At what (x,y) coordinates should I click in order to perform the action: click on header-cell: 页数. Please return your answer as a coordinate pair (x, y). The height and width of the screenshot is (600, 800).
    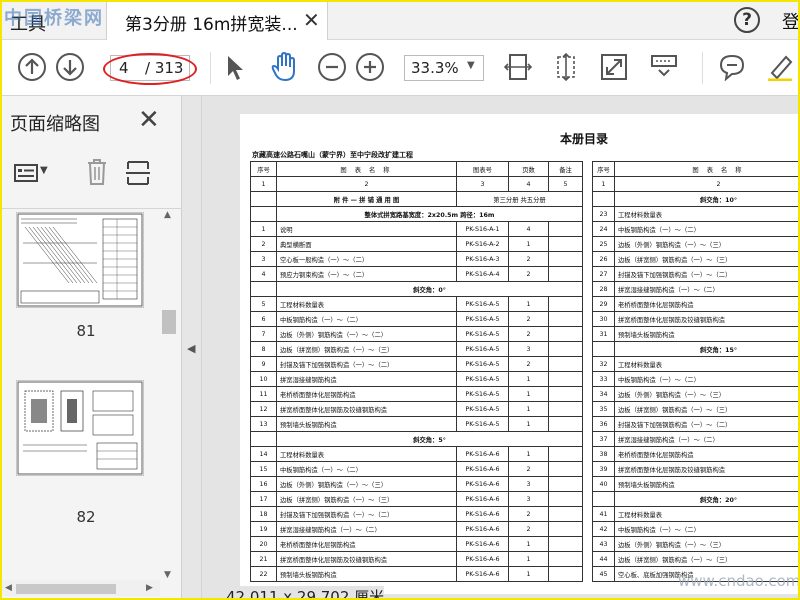
    Looking at the image, I should click on (528, 169).